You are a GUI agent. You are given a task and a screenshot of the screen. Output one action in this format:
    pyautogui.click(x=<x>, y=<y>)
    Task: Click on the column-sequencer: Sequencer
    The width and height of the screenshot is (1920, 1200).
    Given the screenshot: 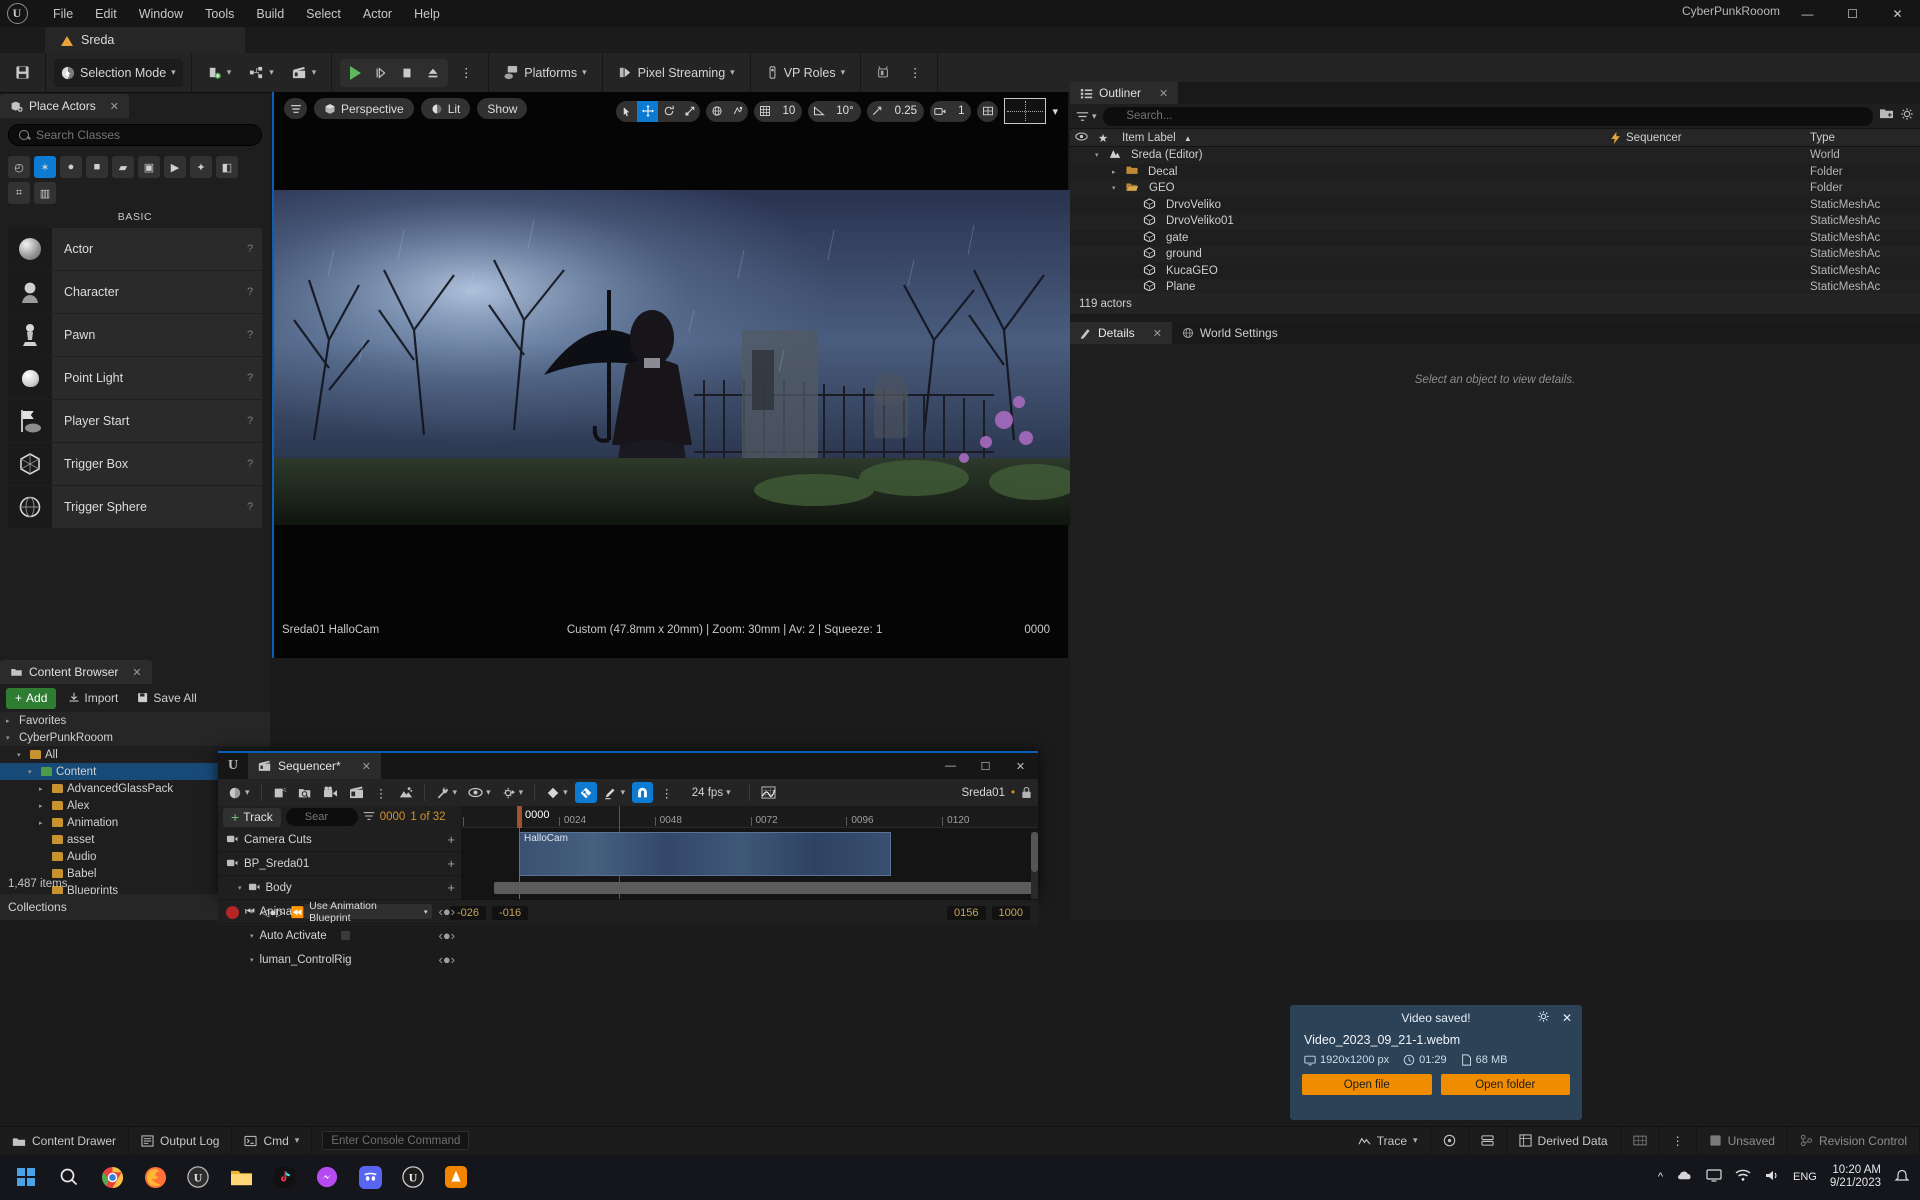 What is the action you would take?
    pyautogui.click(x=1710, y=137)
    